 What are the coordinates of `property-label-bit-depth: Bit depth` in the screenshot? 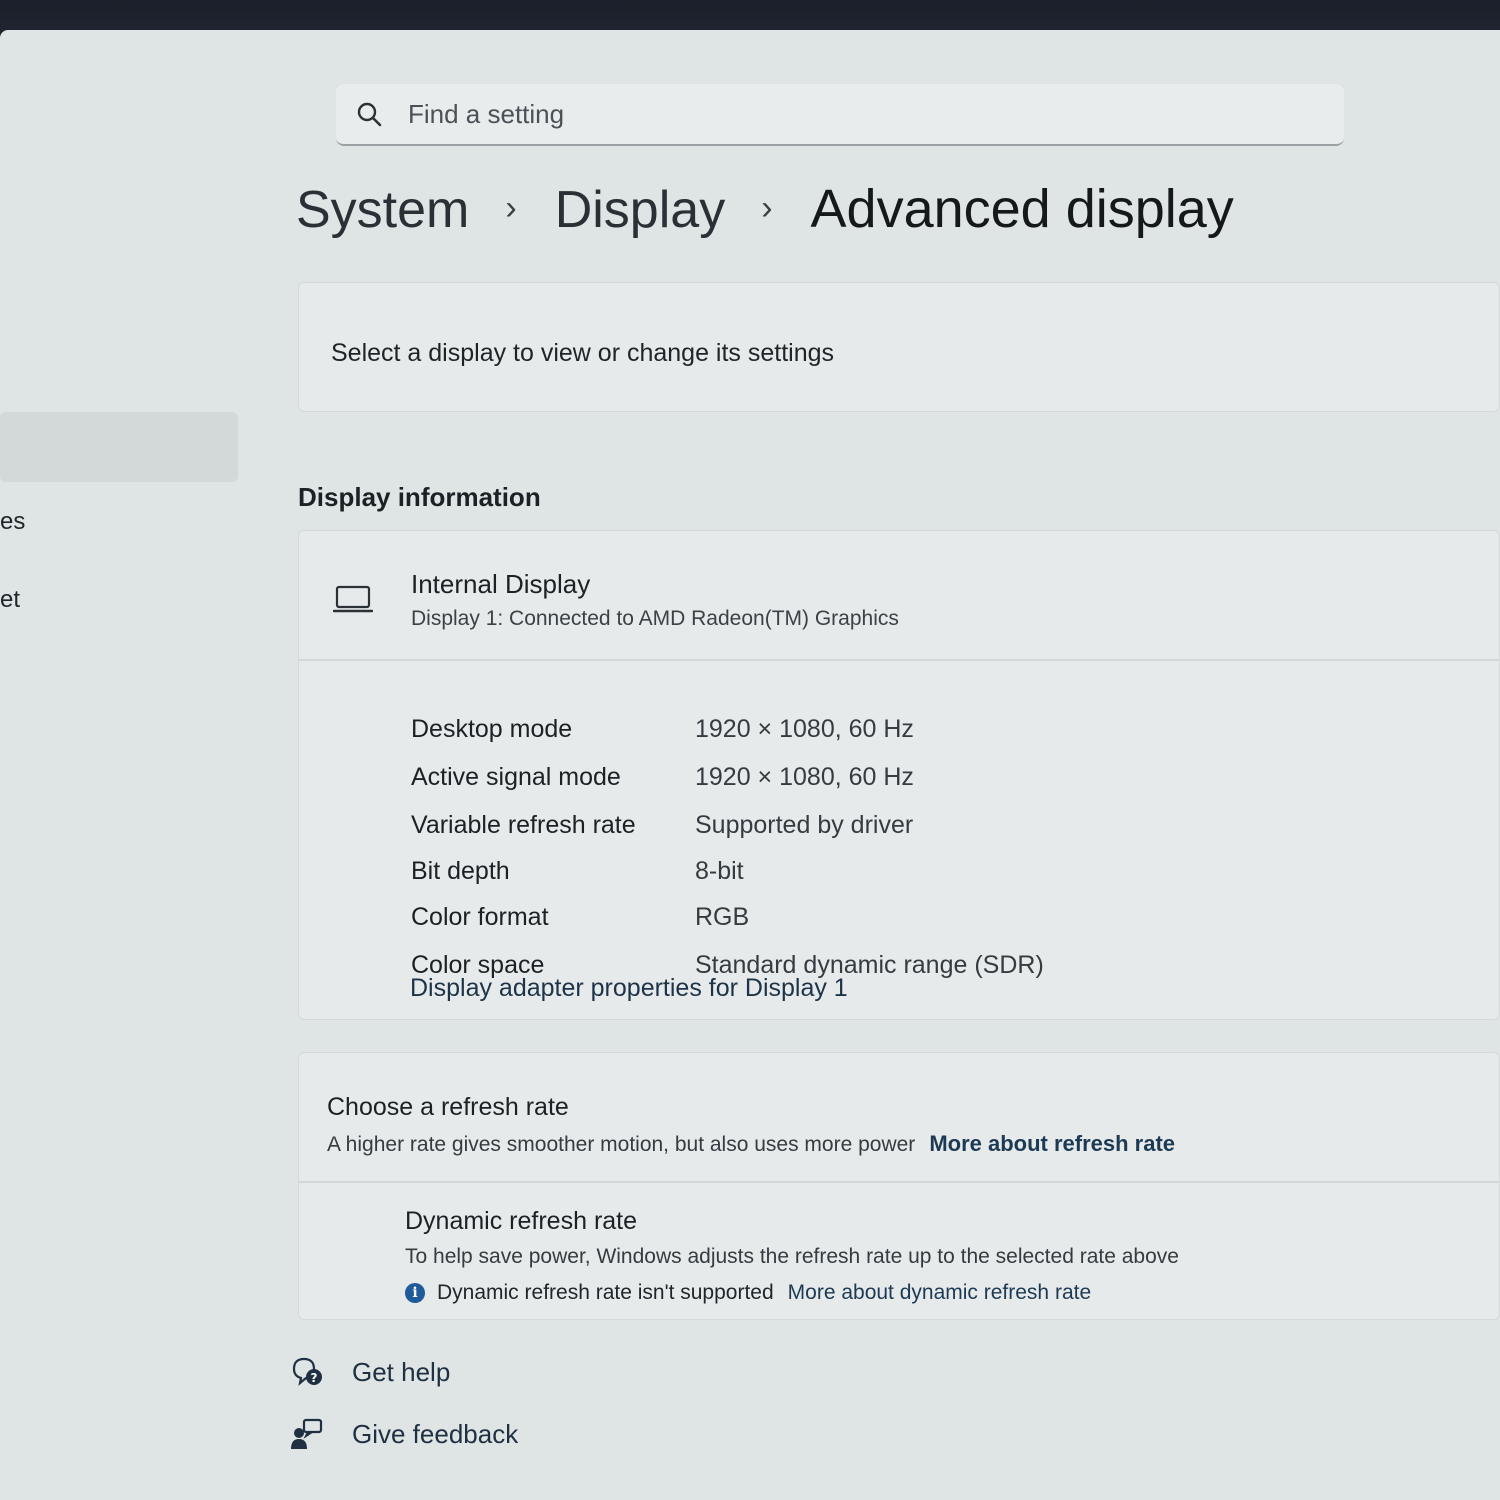 It's located at (460, 871).